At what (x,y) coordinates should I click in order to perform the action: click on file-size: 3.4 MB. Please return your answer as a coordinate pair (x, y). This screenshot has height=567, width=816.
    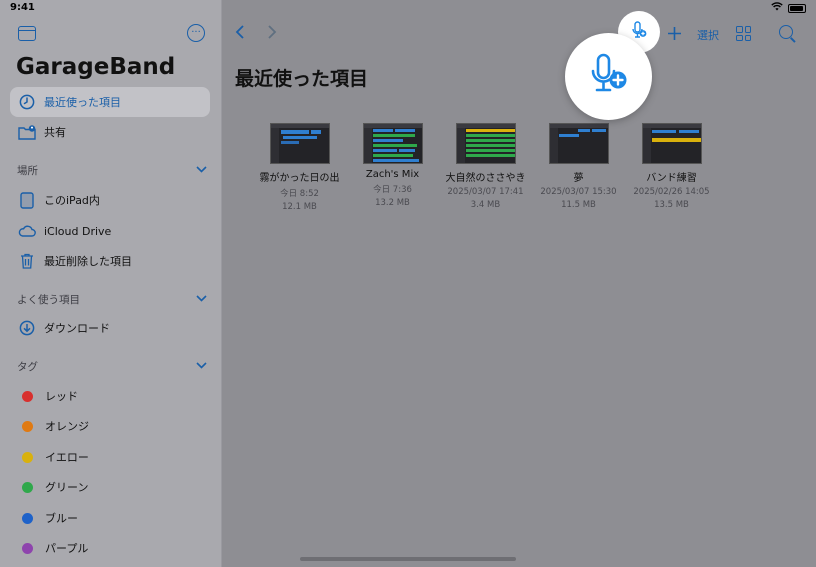
    Looking at the image, I should click on (485, 205).